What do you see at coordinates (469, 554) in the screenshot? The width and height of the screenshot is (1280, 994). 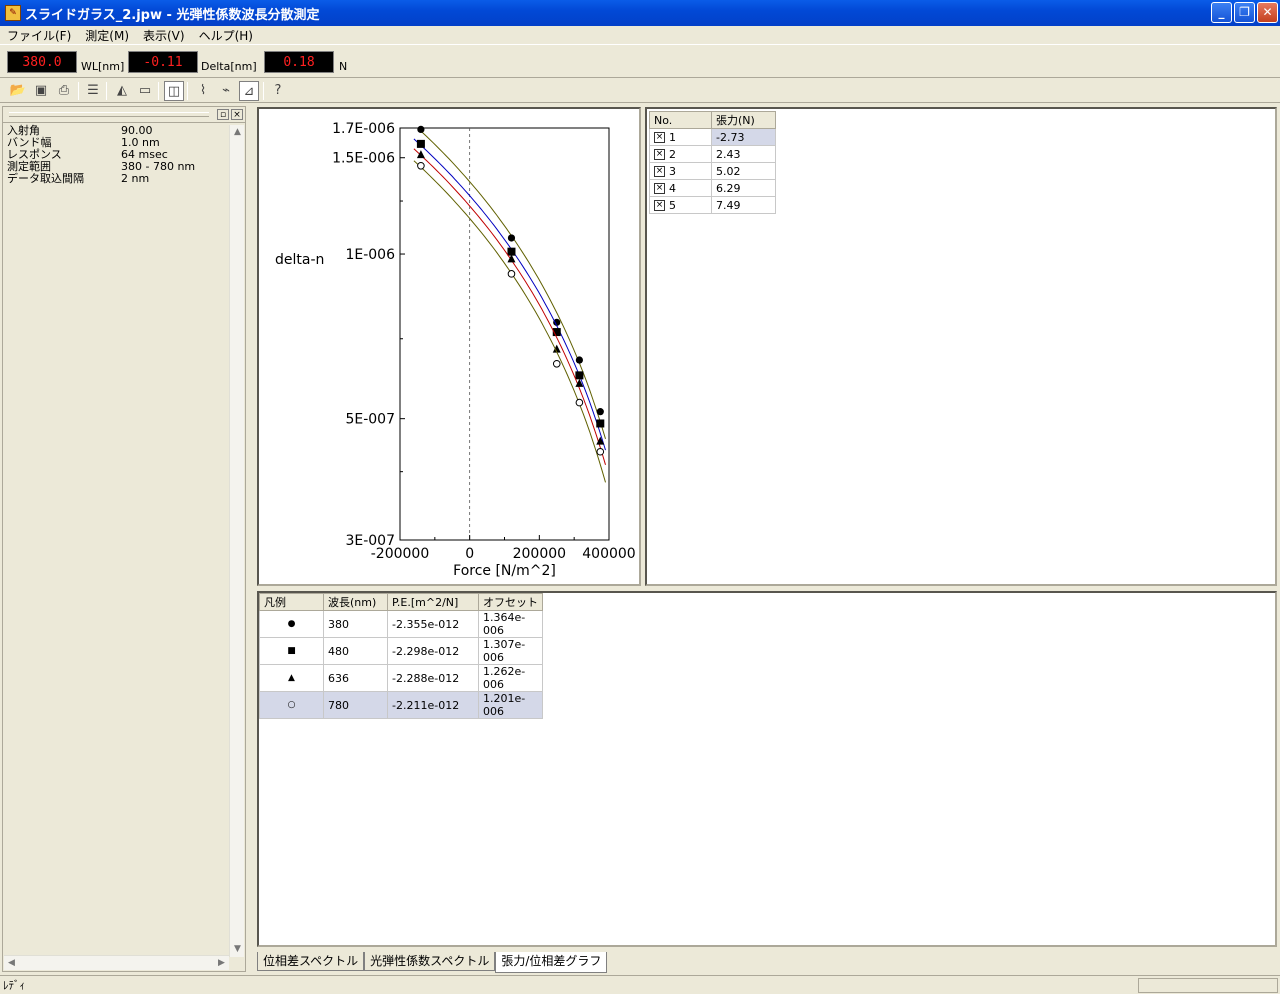 I see `x-tick-label: 0` at bounding box center [469, 554].